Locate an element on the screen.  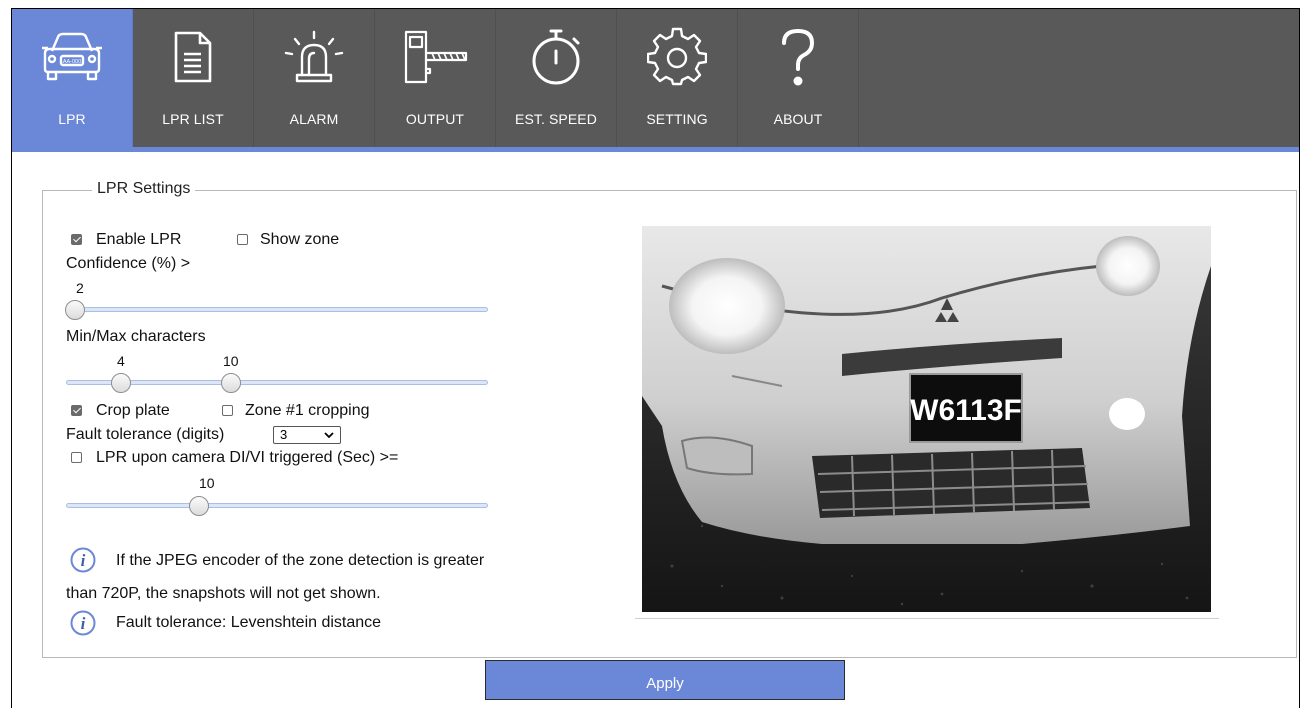
min-max-chars-label: Min/Max characters is located at coordinates (136, 336).